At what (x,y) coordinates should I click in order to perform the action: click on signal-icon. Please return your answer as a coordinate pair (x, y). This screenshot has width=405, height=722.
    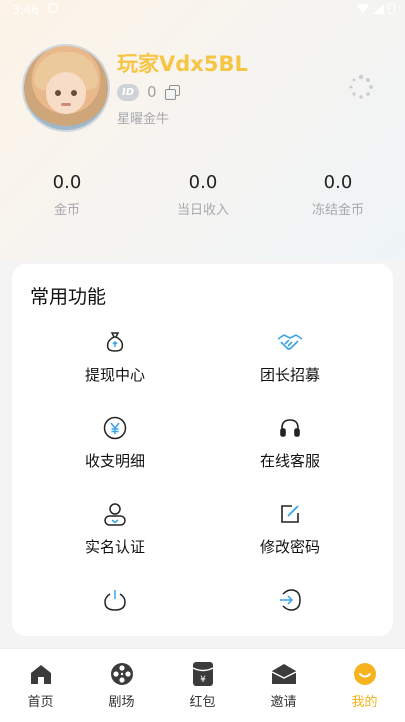
    Looking at the image, I should click on (378, 8).